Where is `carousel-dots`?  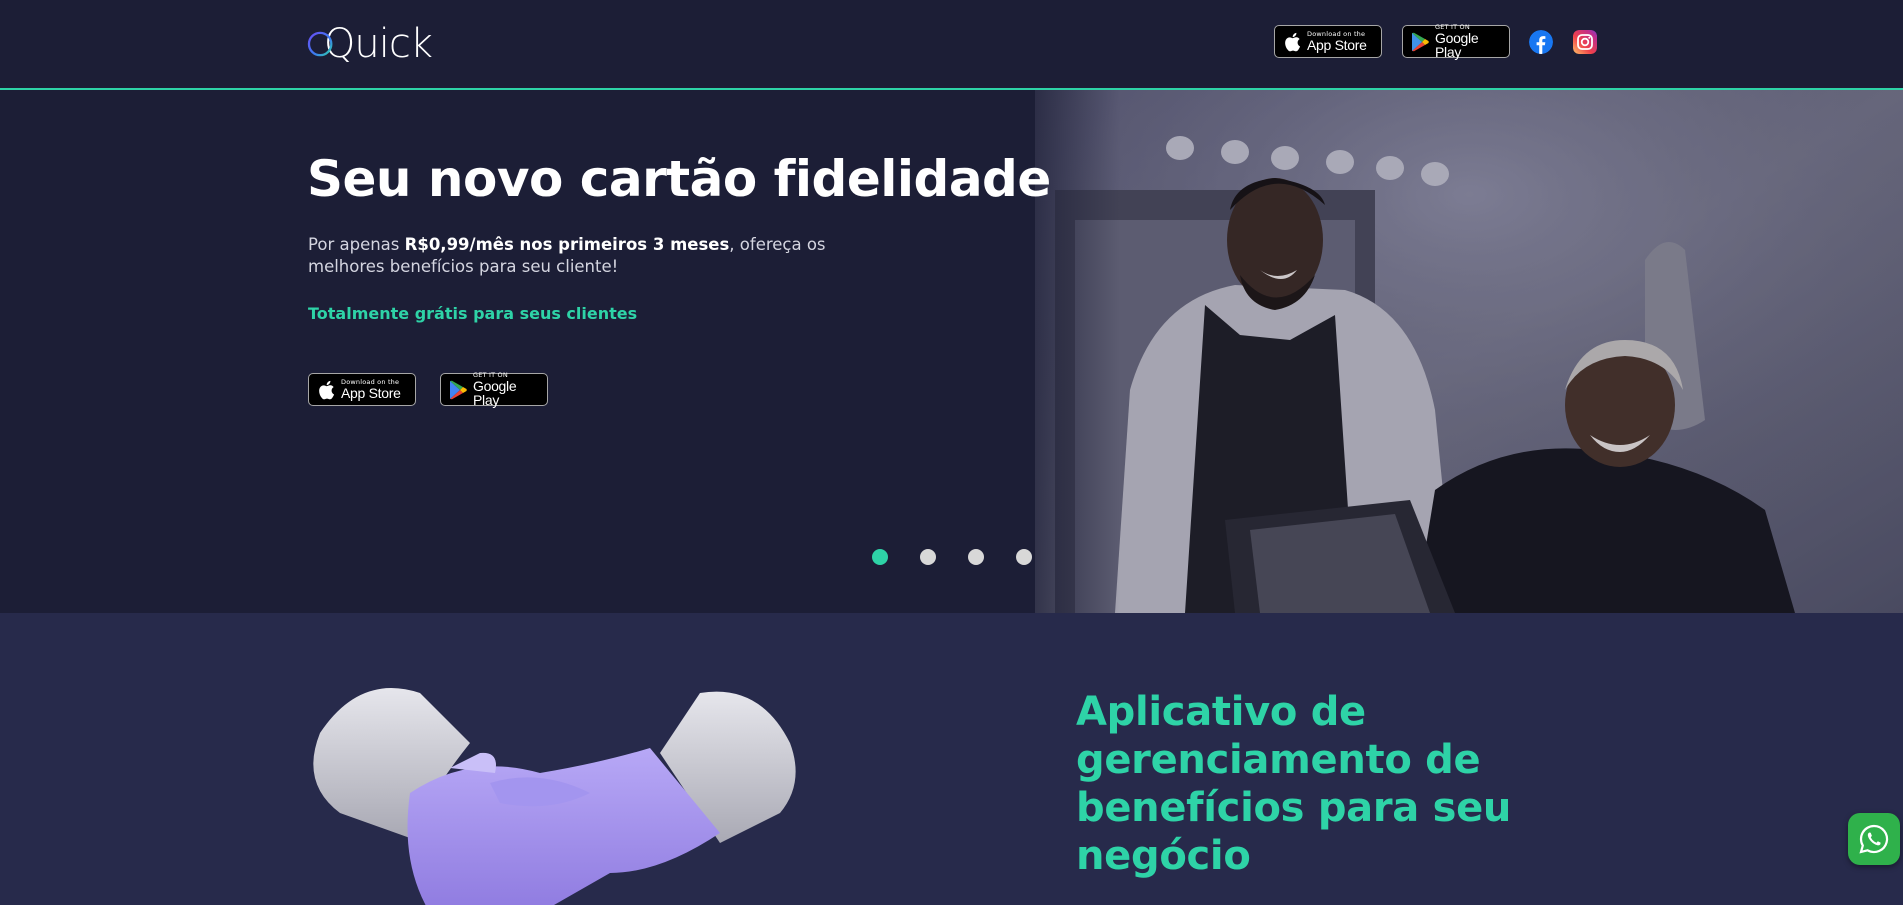 carousel-dots is located at coordinates (952, 557).